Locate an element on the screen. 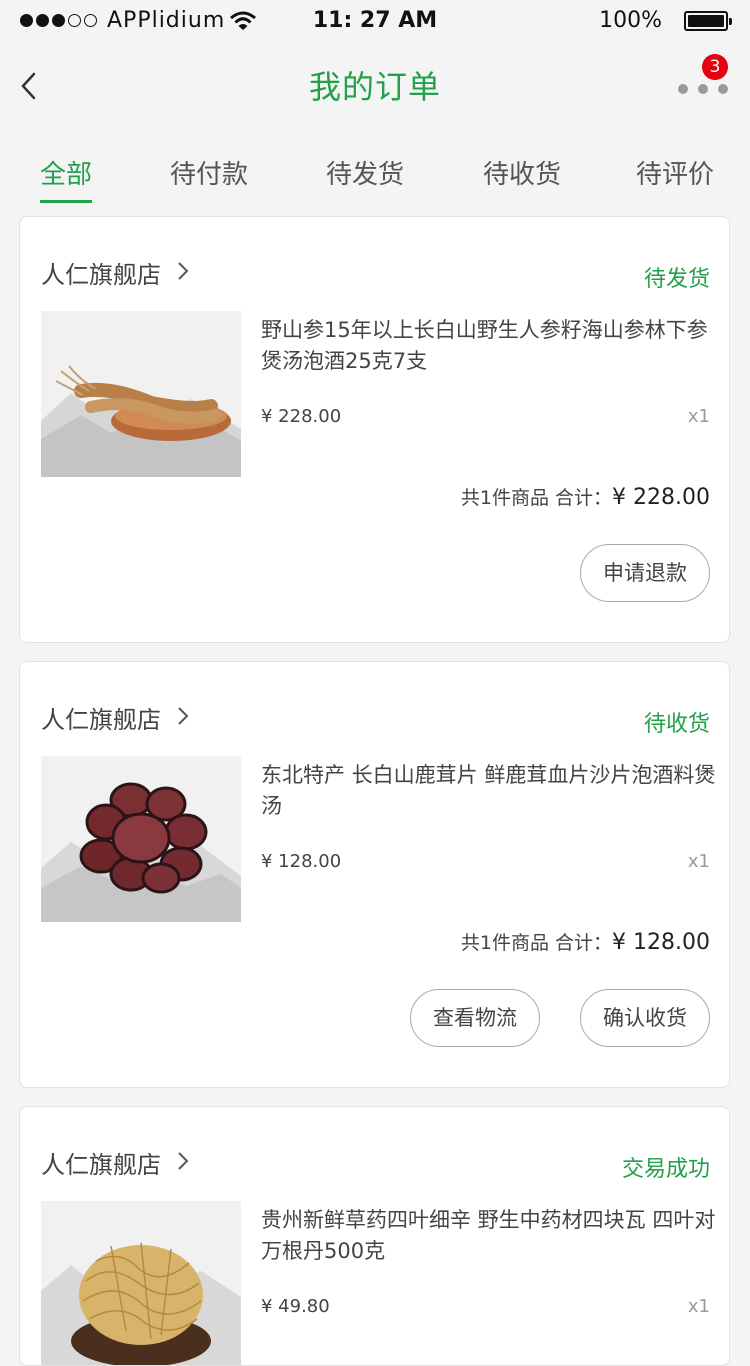  order-summary: 共1件商品 合计：¥ 128.00 is located at coordinates (585, 941).